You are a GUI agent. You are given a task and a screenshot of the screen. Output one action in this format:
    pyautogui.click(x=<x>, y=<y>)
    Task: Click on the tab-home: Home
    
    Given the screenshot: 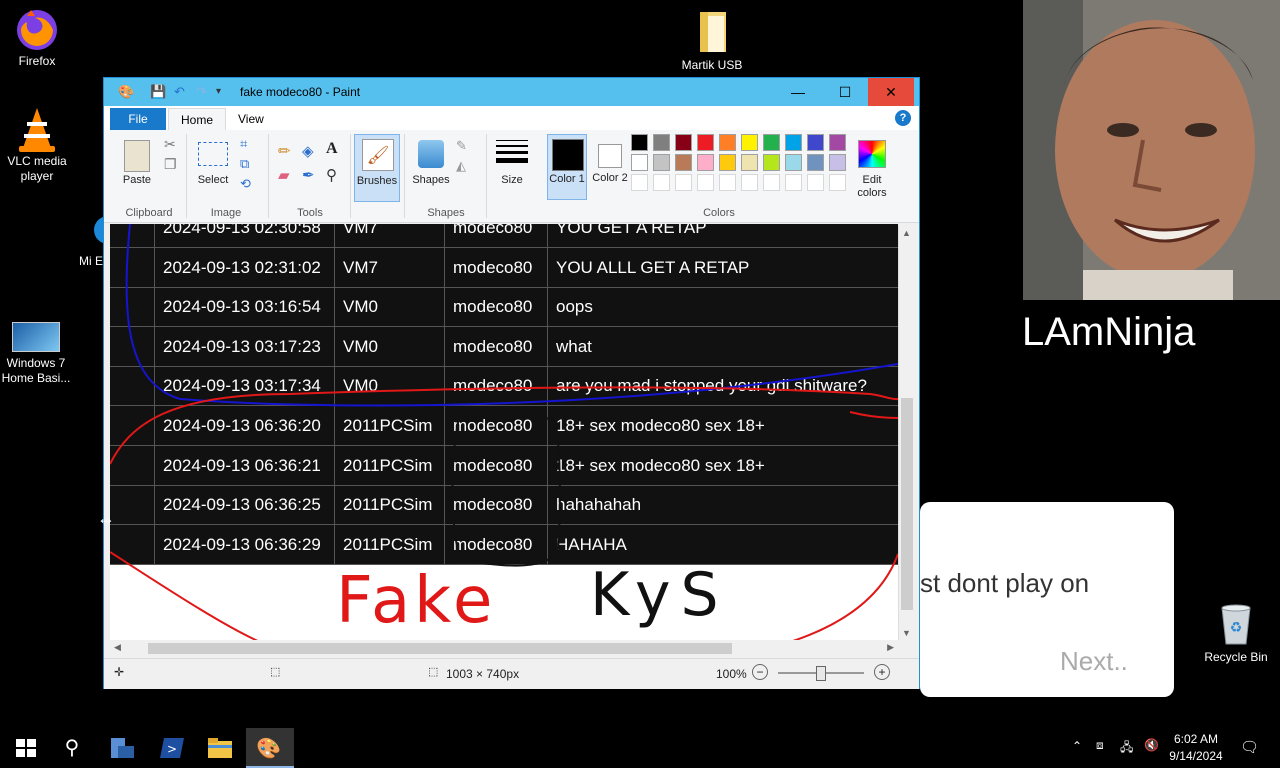 What is the action you would take?
    pyautogui.click(x=197, y=119)
    